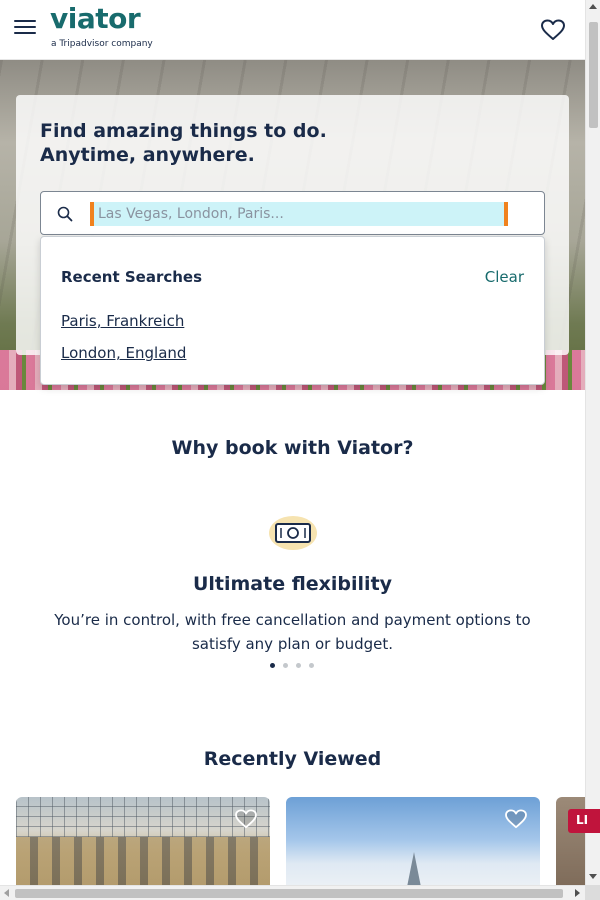  What do you see at coordinates (95, 18) in the screenshot?
I see `viator-logo: viator` at bounding box center [95, 18].